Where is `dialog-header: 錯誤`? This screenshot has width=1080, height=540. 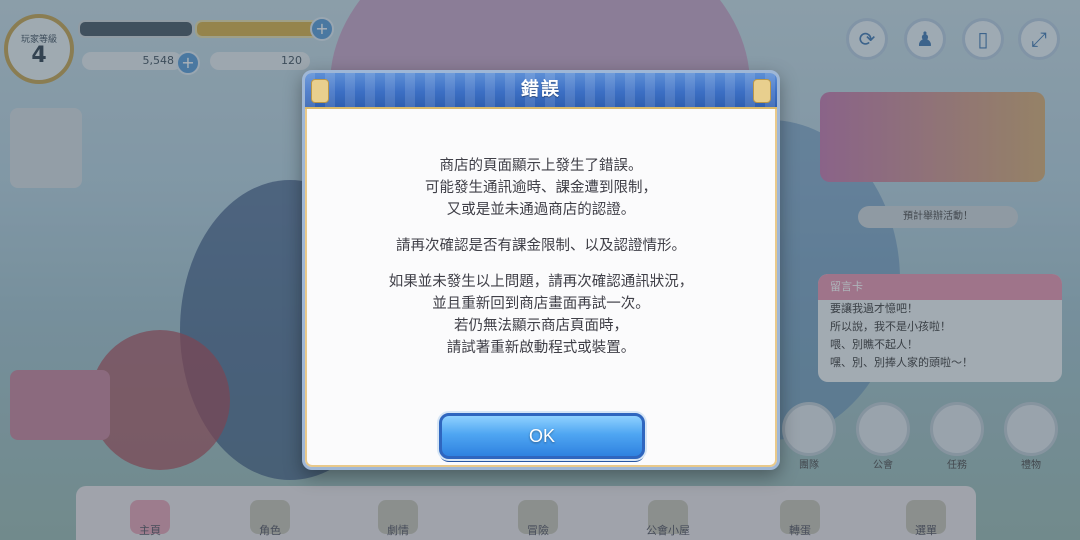 dialog-header: 錯誤 is located at coordinates (541, 91).